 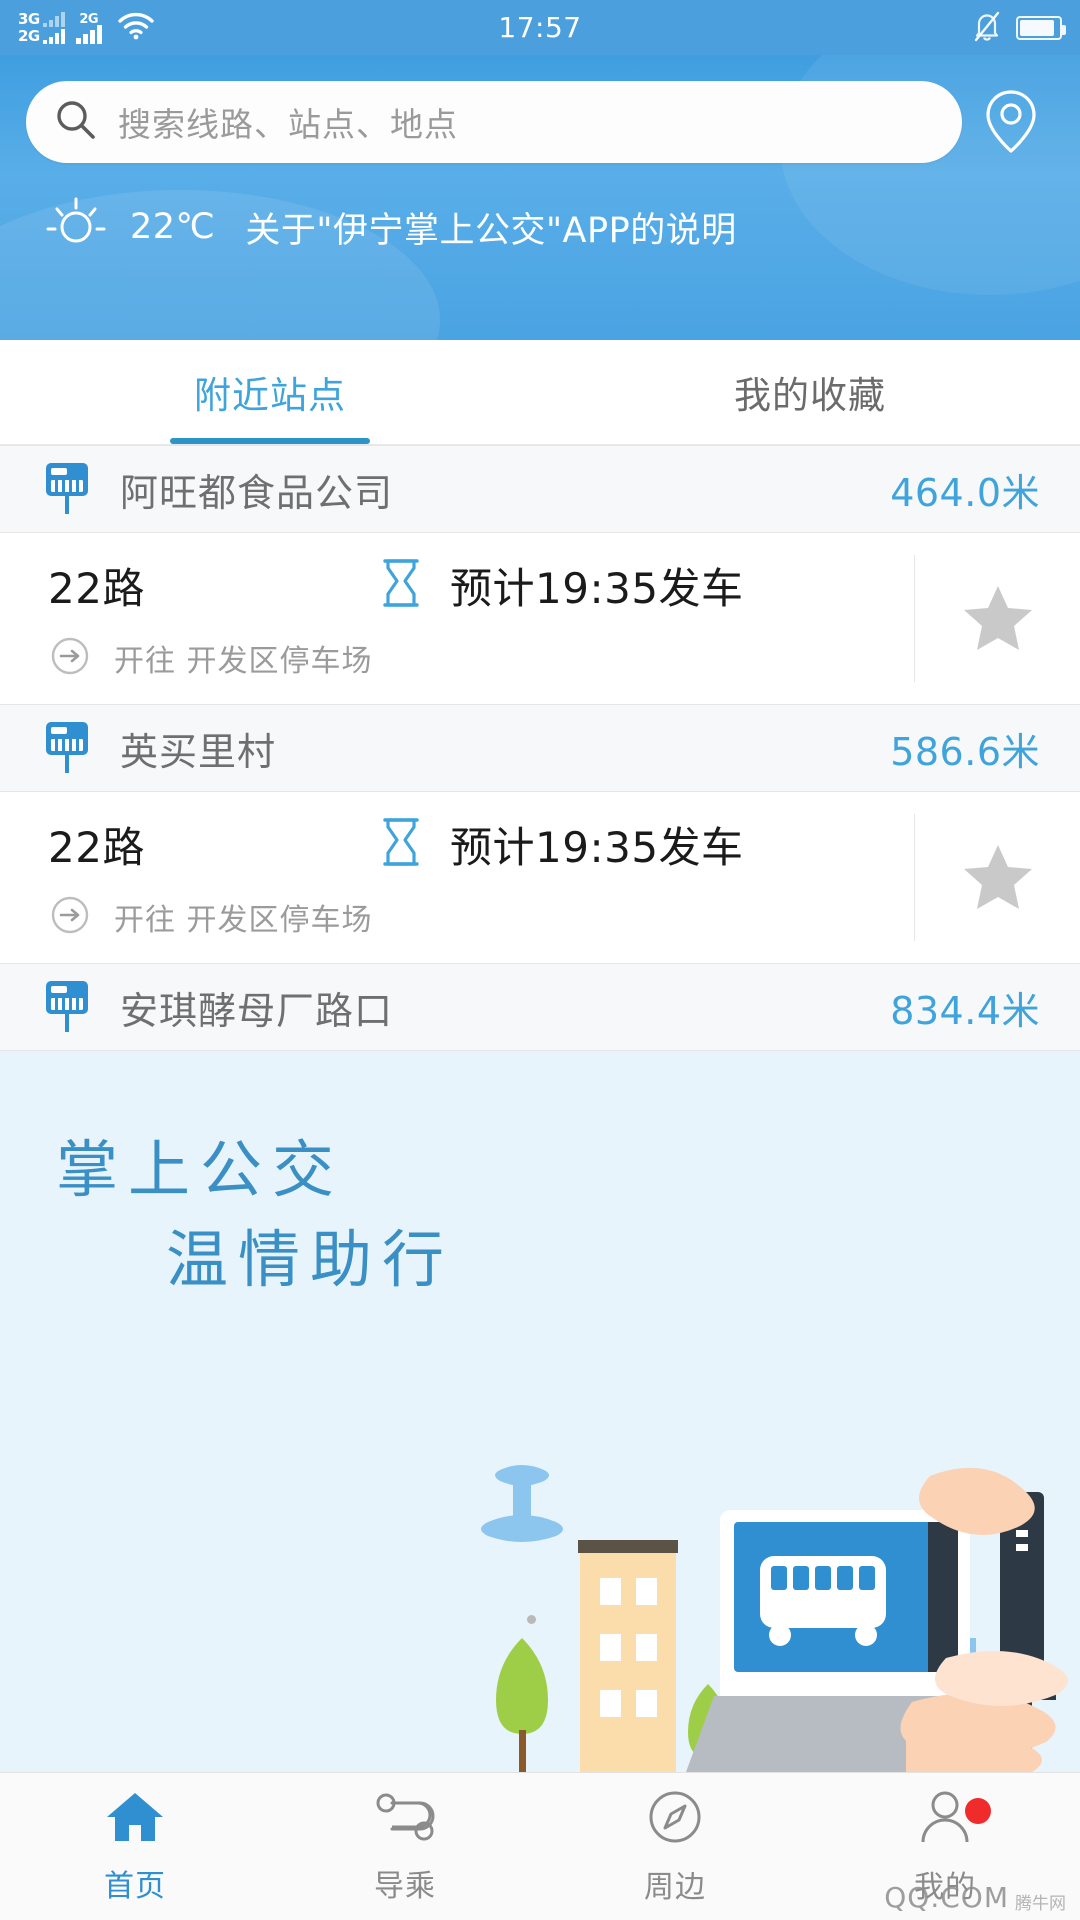 I want to click on nav-item-nearby: 周边, so click(x=675, y=1847).